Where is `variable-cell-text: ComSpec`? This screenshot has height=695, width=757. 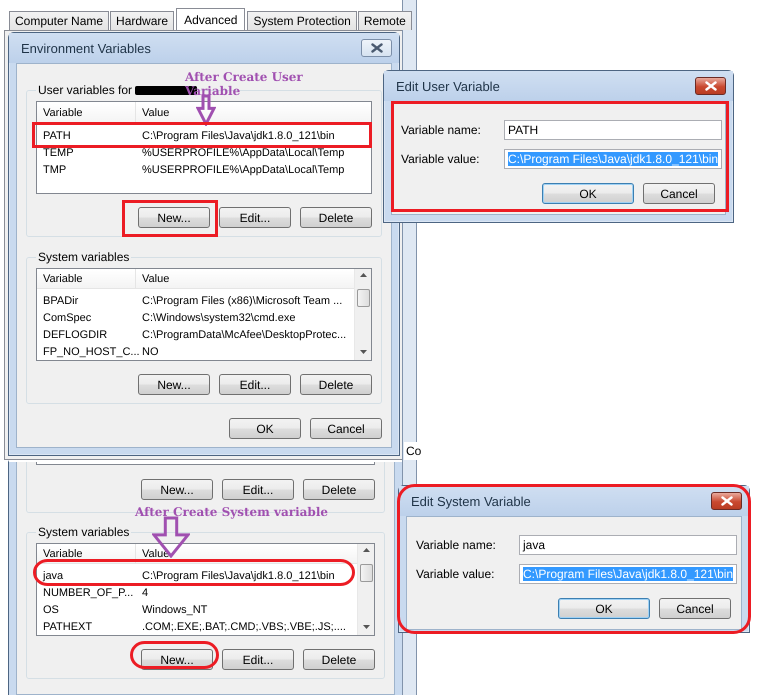
variable-cell-text: ComSpec is located at coordinates (67, 318).